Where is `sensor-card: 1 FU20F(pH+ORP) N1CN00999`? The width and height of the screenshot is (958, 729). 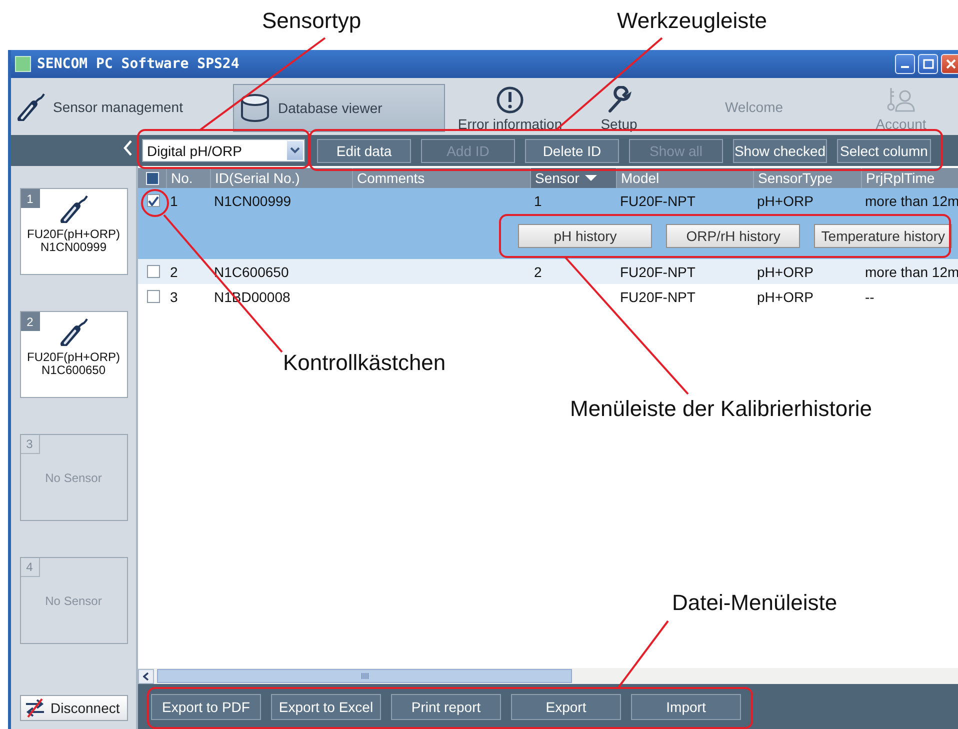 sensor-card: 1 FU20F(pH+ORP) N1CN00999 is located at coordinates (74, 231).